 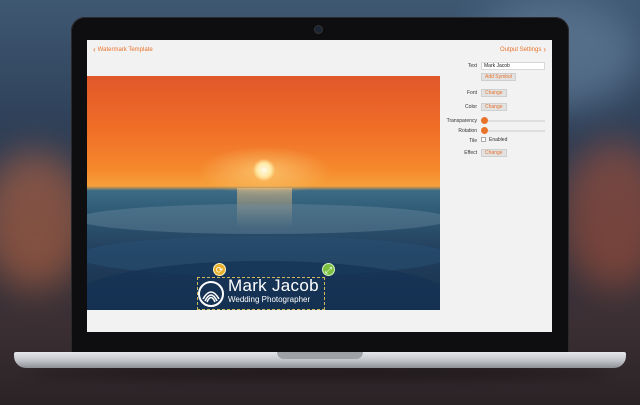 I want to click on transparency-slider, so click(x=513, y=121).